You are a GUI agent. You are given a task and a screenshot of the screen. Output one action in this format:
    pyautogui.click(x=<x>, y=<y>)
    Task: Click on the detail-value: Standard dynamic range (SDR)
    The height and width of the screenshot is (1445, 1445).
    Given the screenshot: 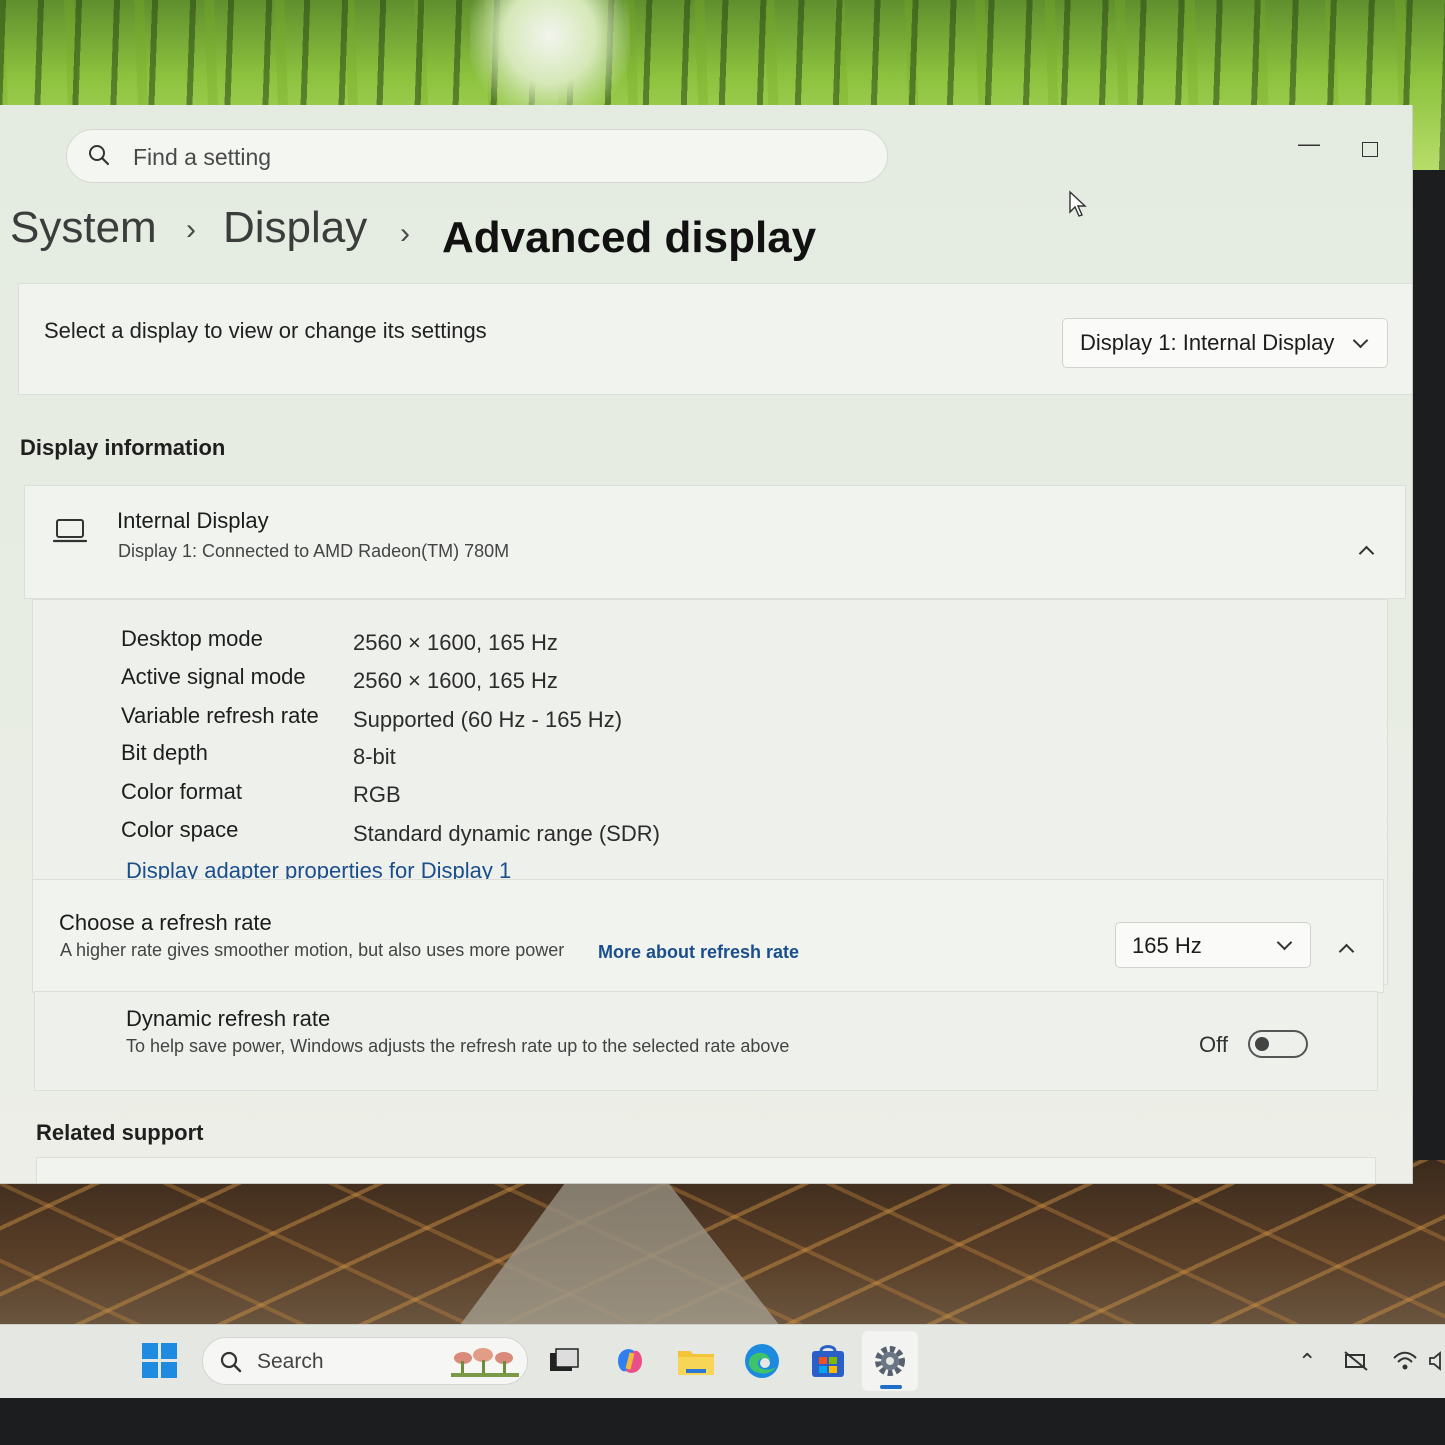 What is the action you would take?
    pyautogui.click(x=506, y=833)
    